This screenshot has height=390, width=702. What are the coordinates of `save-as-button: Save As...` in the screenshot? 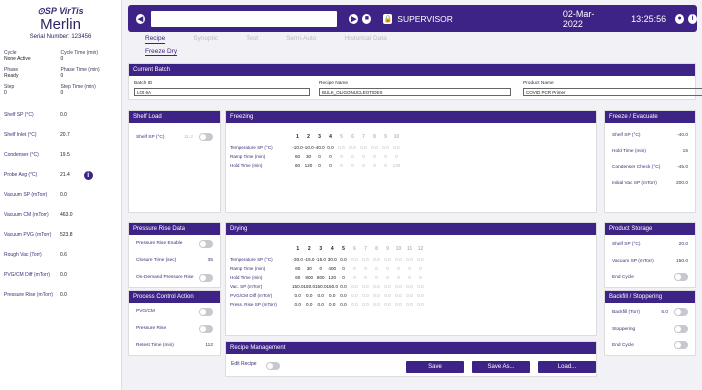 It's located at (501, 367).